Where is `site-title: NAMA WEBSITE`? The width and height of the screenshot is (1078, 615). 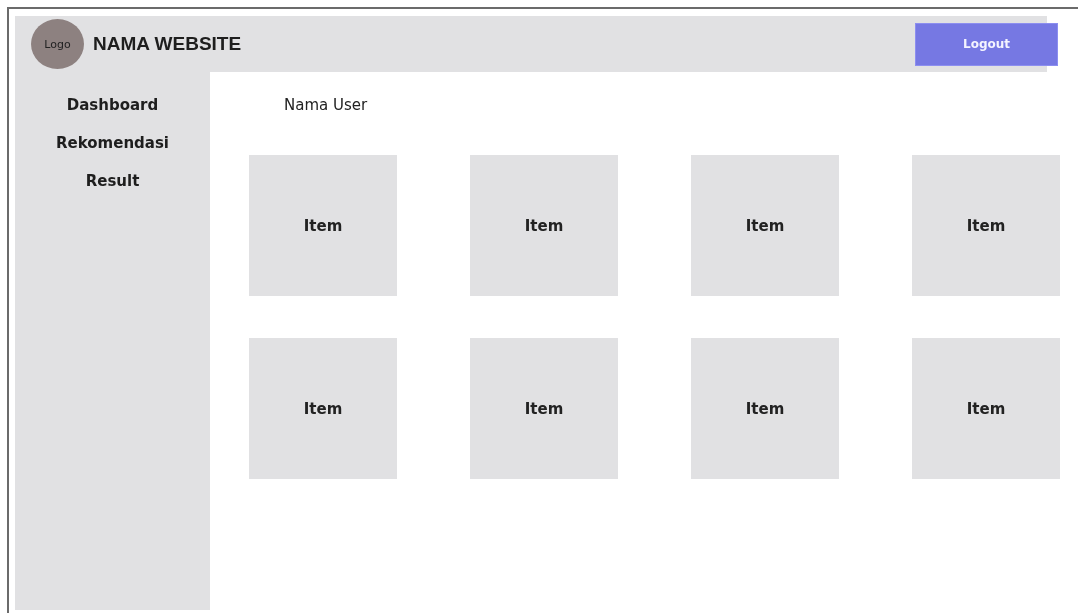 site-title: NAMA WEBSITE is located at coordinates (167, 44).